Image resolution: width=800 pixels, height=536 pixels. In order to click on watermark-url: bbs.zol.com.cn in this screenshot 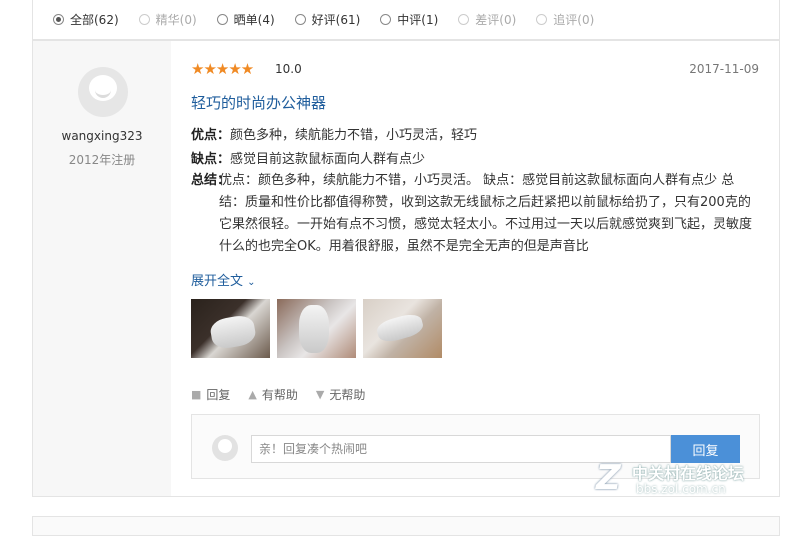, I will do `click(681, 489)`.